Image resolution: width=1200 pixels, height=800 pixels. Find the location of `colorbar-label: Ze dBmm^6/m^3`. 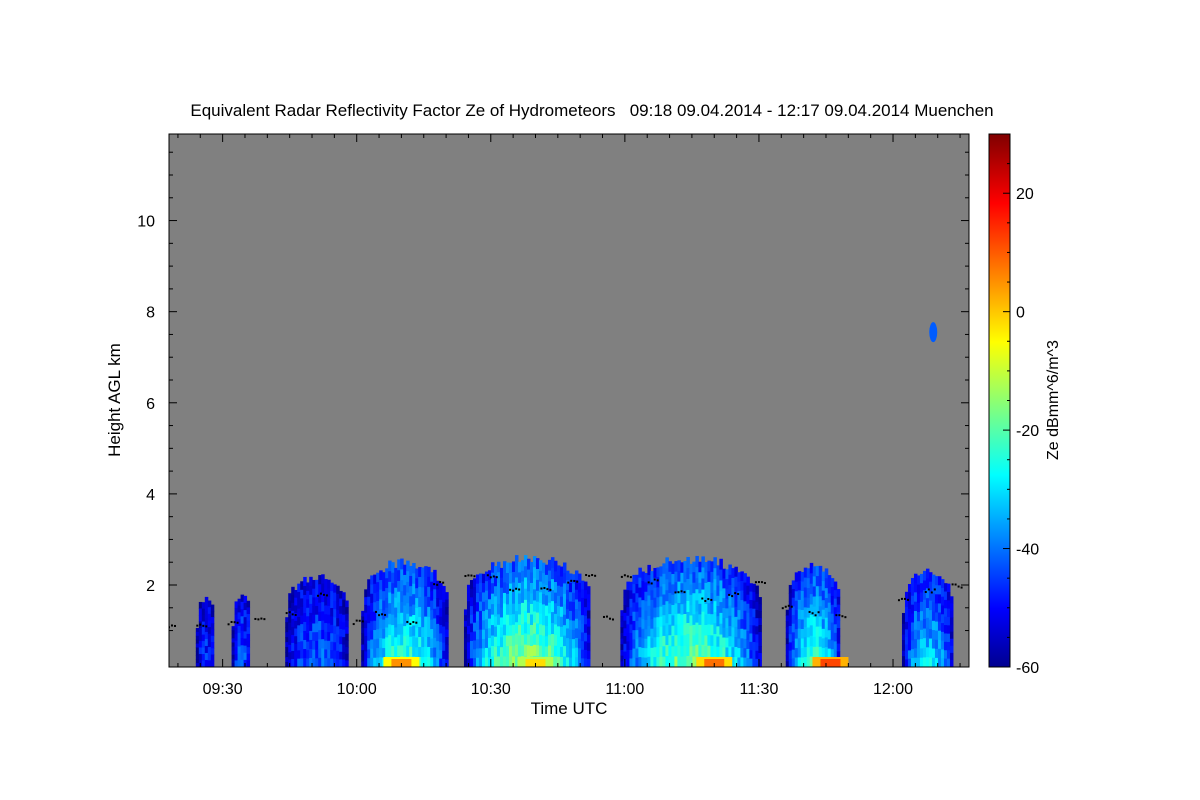

colorbar-label: Ze dBmm^6/m^3 is located at coordinates (1053, 400).